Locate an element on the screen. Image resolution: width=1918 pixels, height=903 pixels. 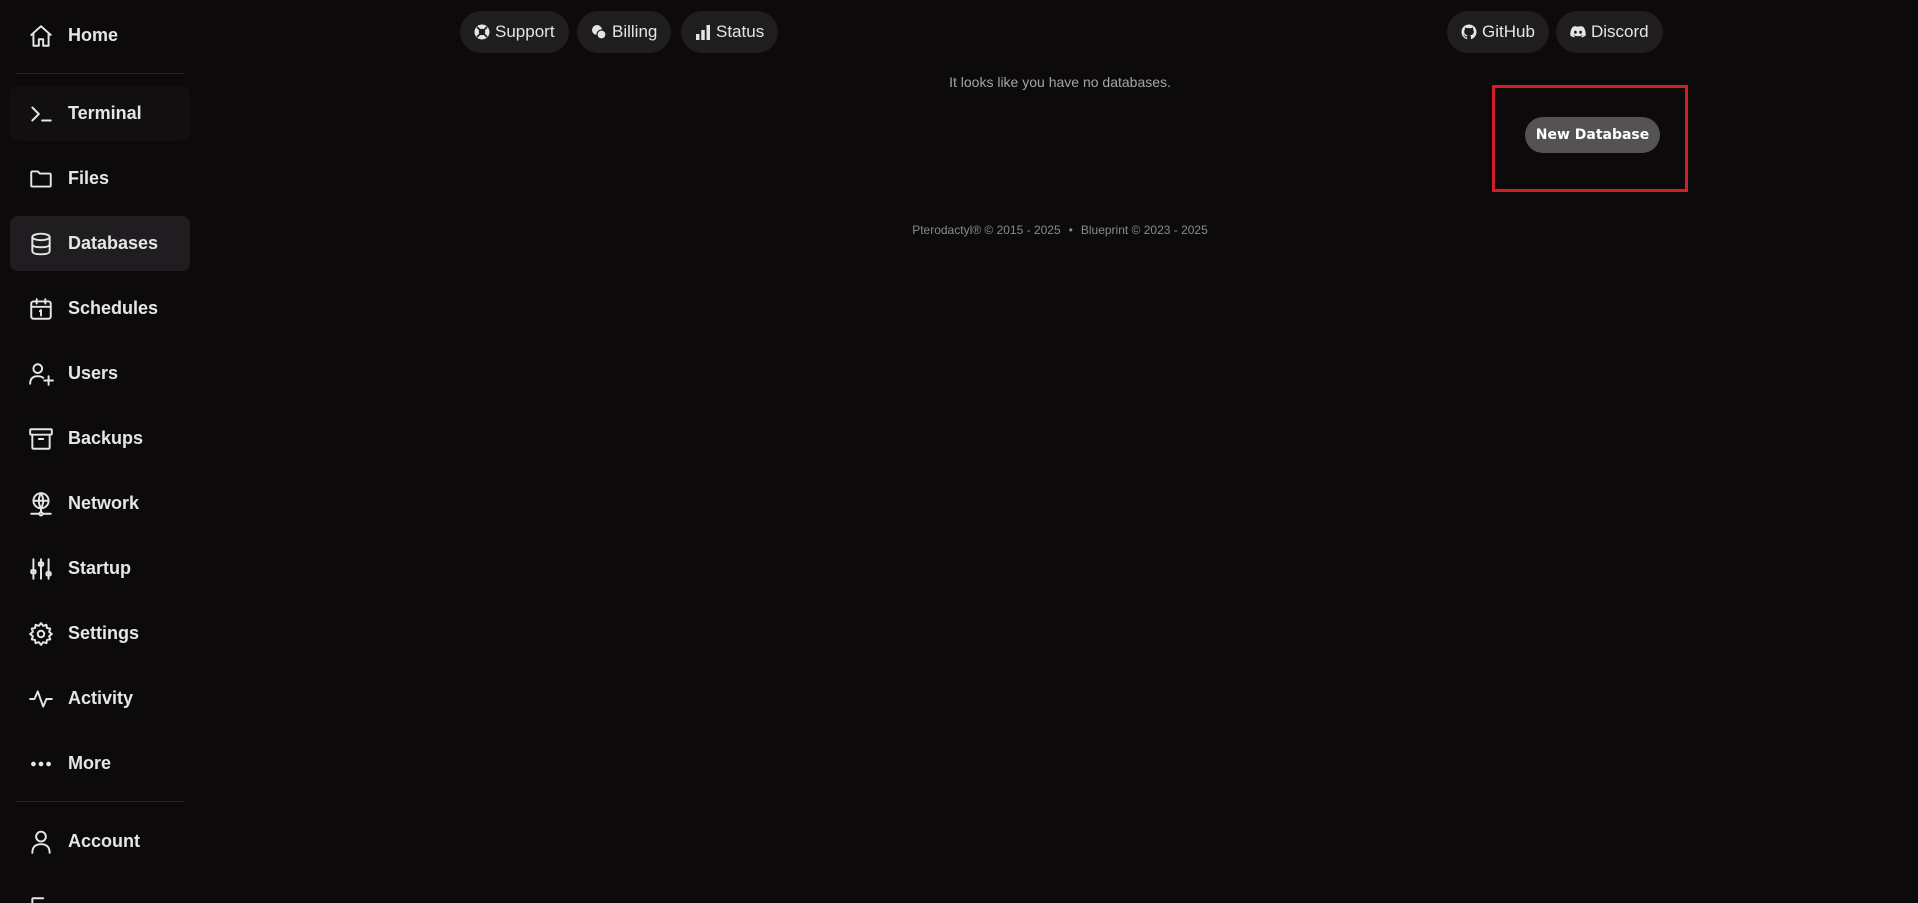
pterodactyl-copyright: Pterodactyl® © 2015 - 2025 is located at coordinates (986, 230).